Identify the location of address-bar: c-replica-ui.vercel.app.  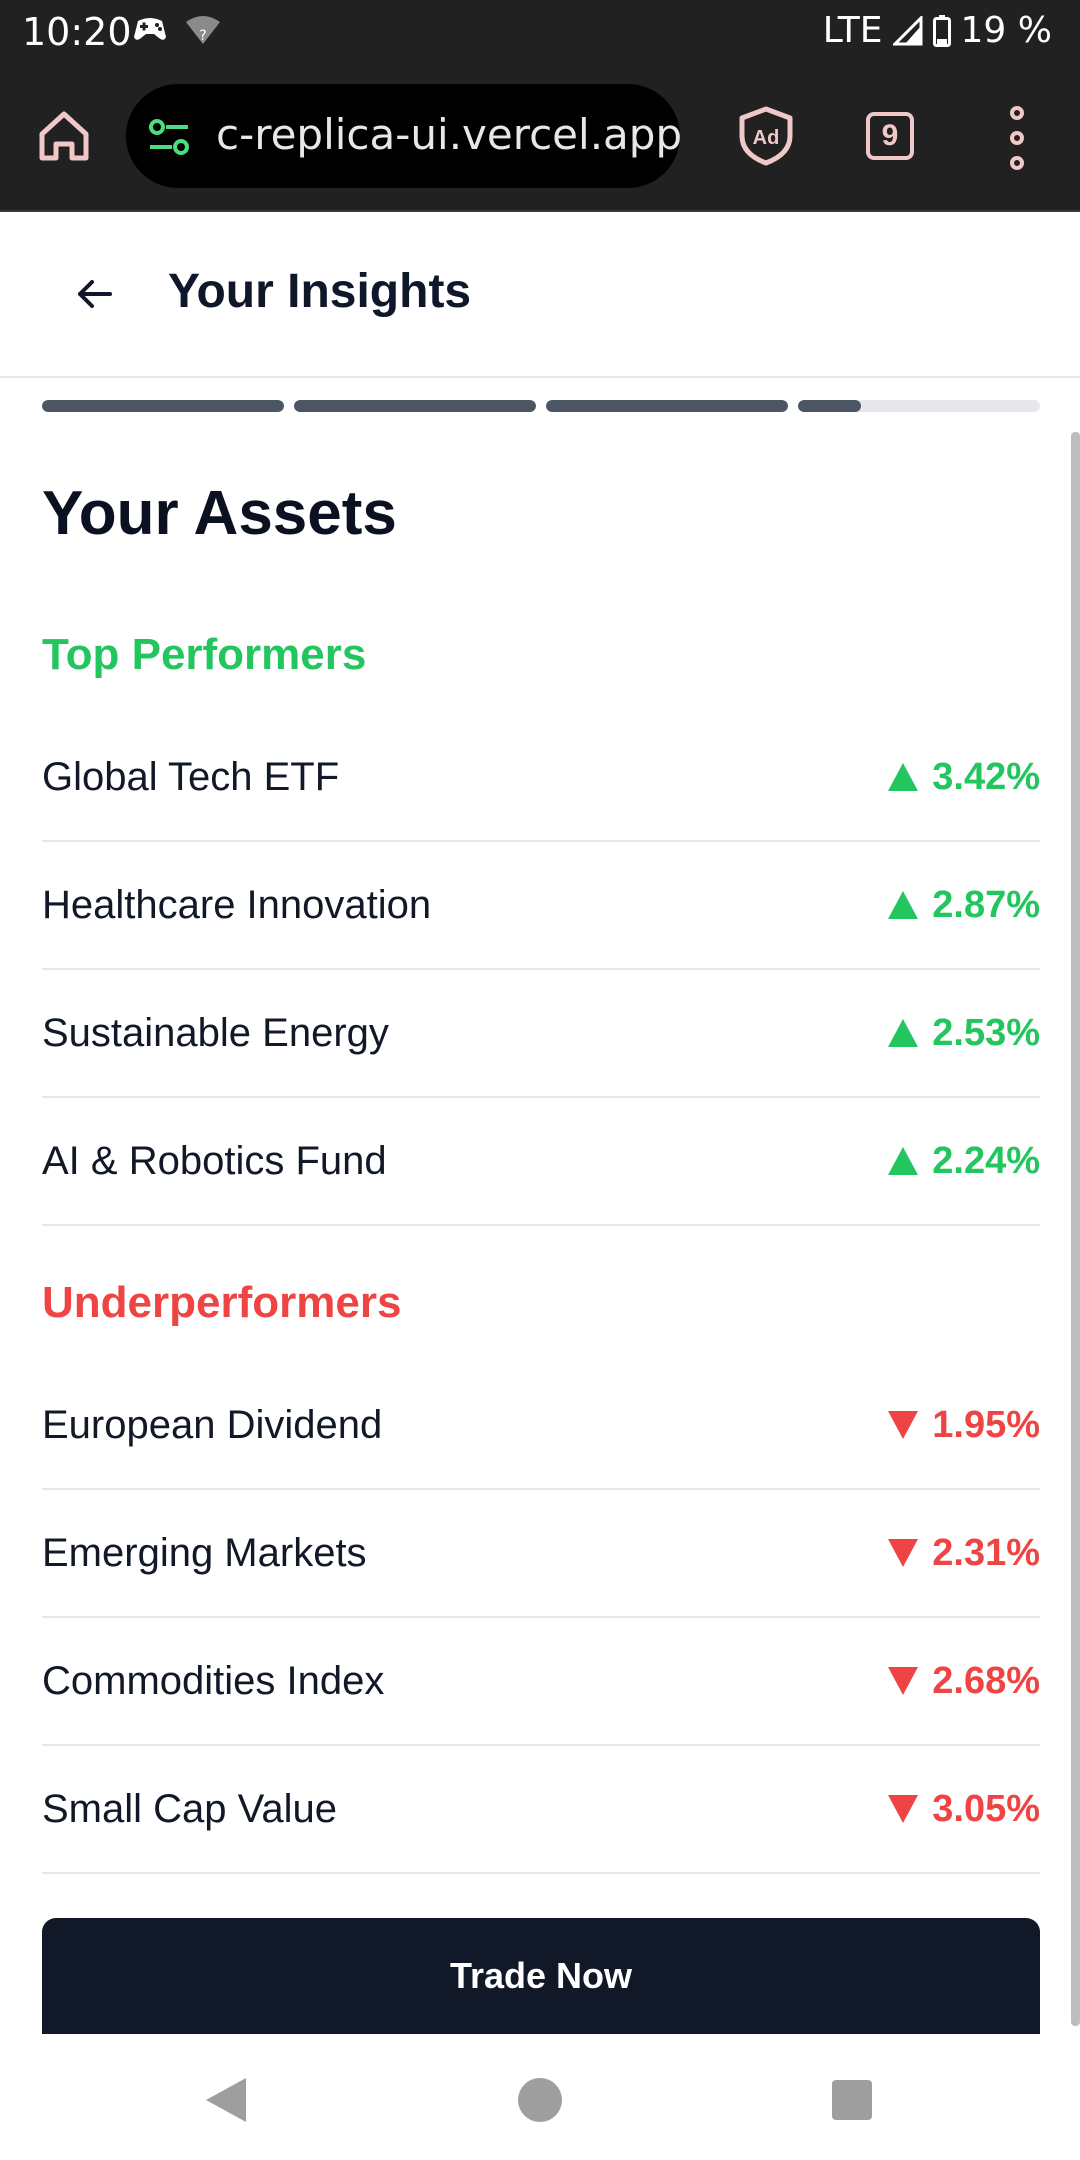
(403, 136).